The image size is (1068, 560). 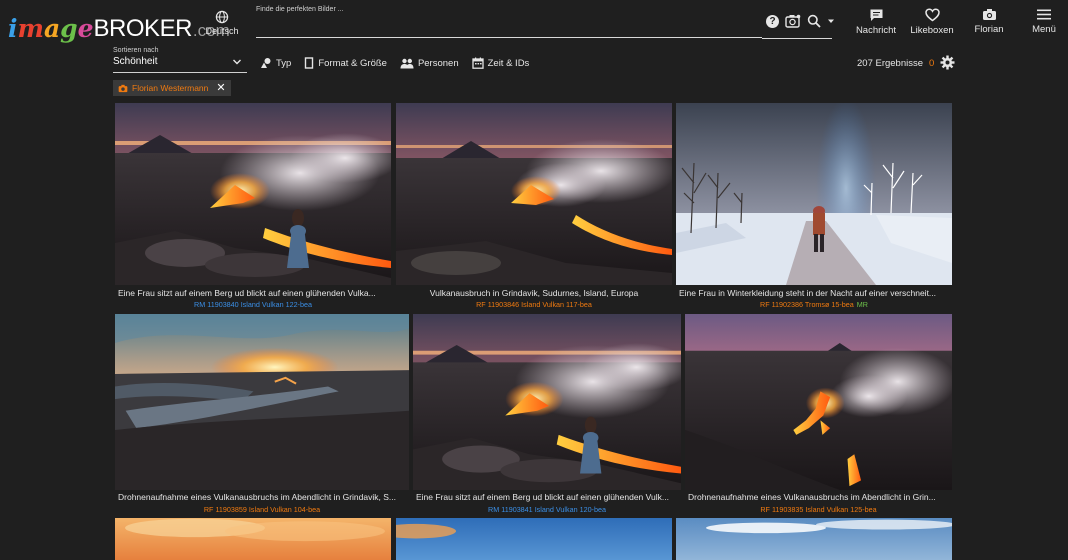 I want to click on search-icon, so click(x=814, y=21).